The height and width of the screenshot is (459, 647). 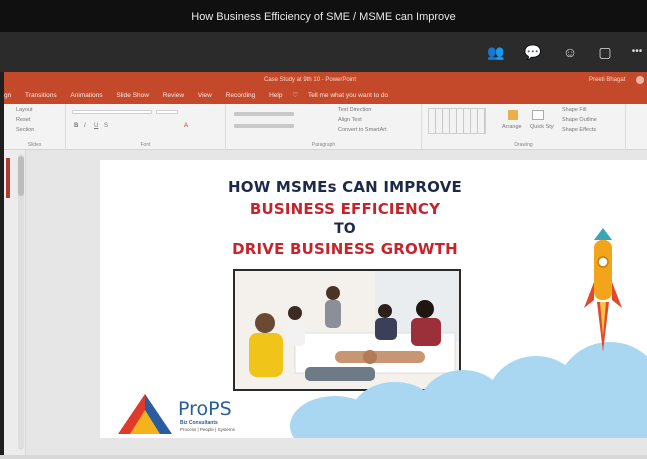 I want to click on user-avatar, so click(x=640, y=80).